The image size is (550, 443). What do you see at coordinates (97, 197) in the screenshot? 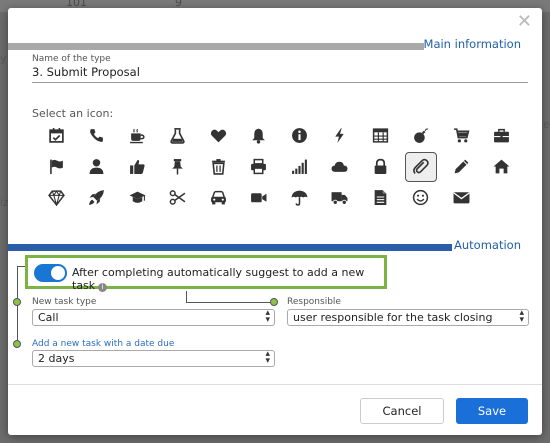
I see `rocket-icon` at bounding box center [97, 197].